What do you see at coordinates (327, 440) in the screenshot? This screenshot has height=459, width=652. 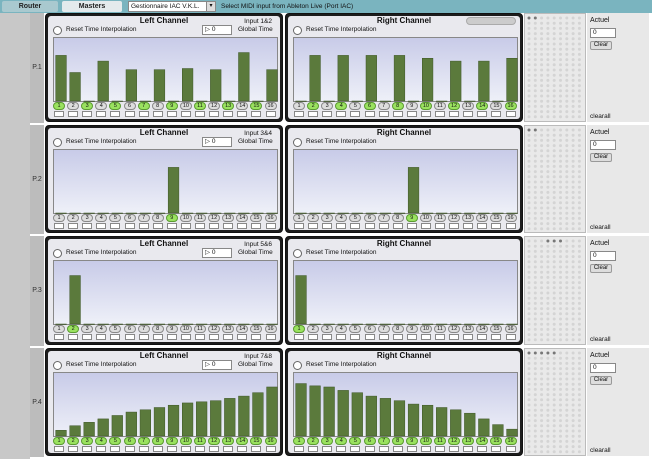 I see `channel-toggle-3: 3` at bounding box center [327, 440].